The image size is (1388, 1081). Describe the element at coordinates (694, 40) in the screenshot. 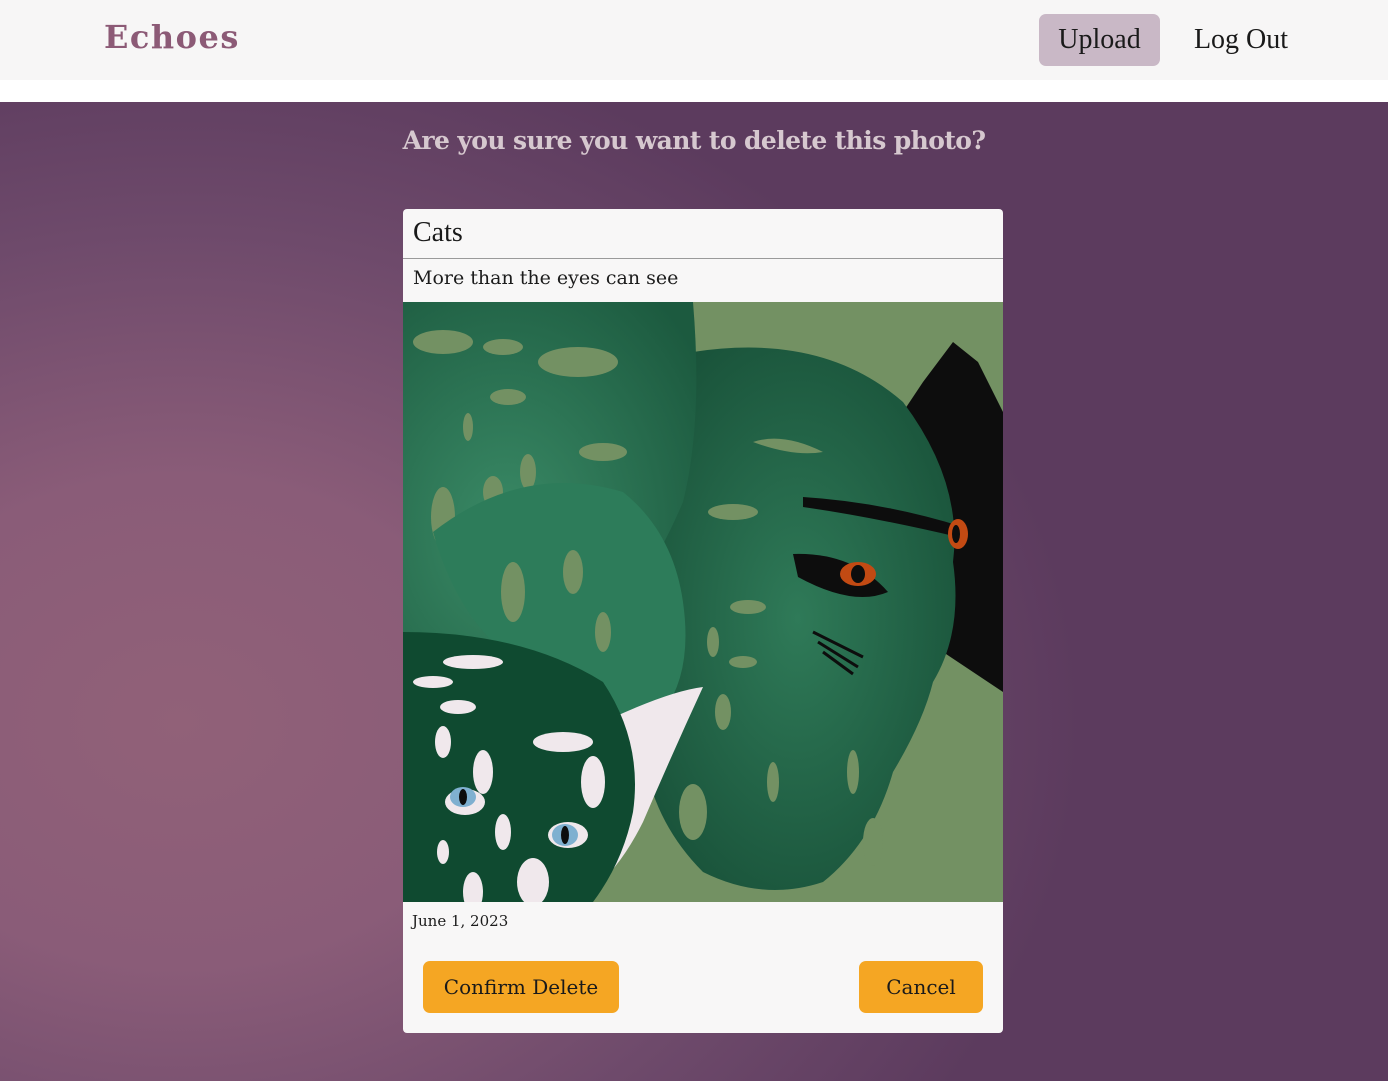

I see `navbar: Echoes Upload Log Out` at that location.